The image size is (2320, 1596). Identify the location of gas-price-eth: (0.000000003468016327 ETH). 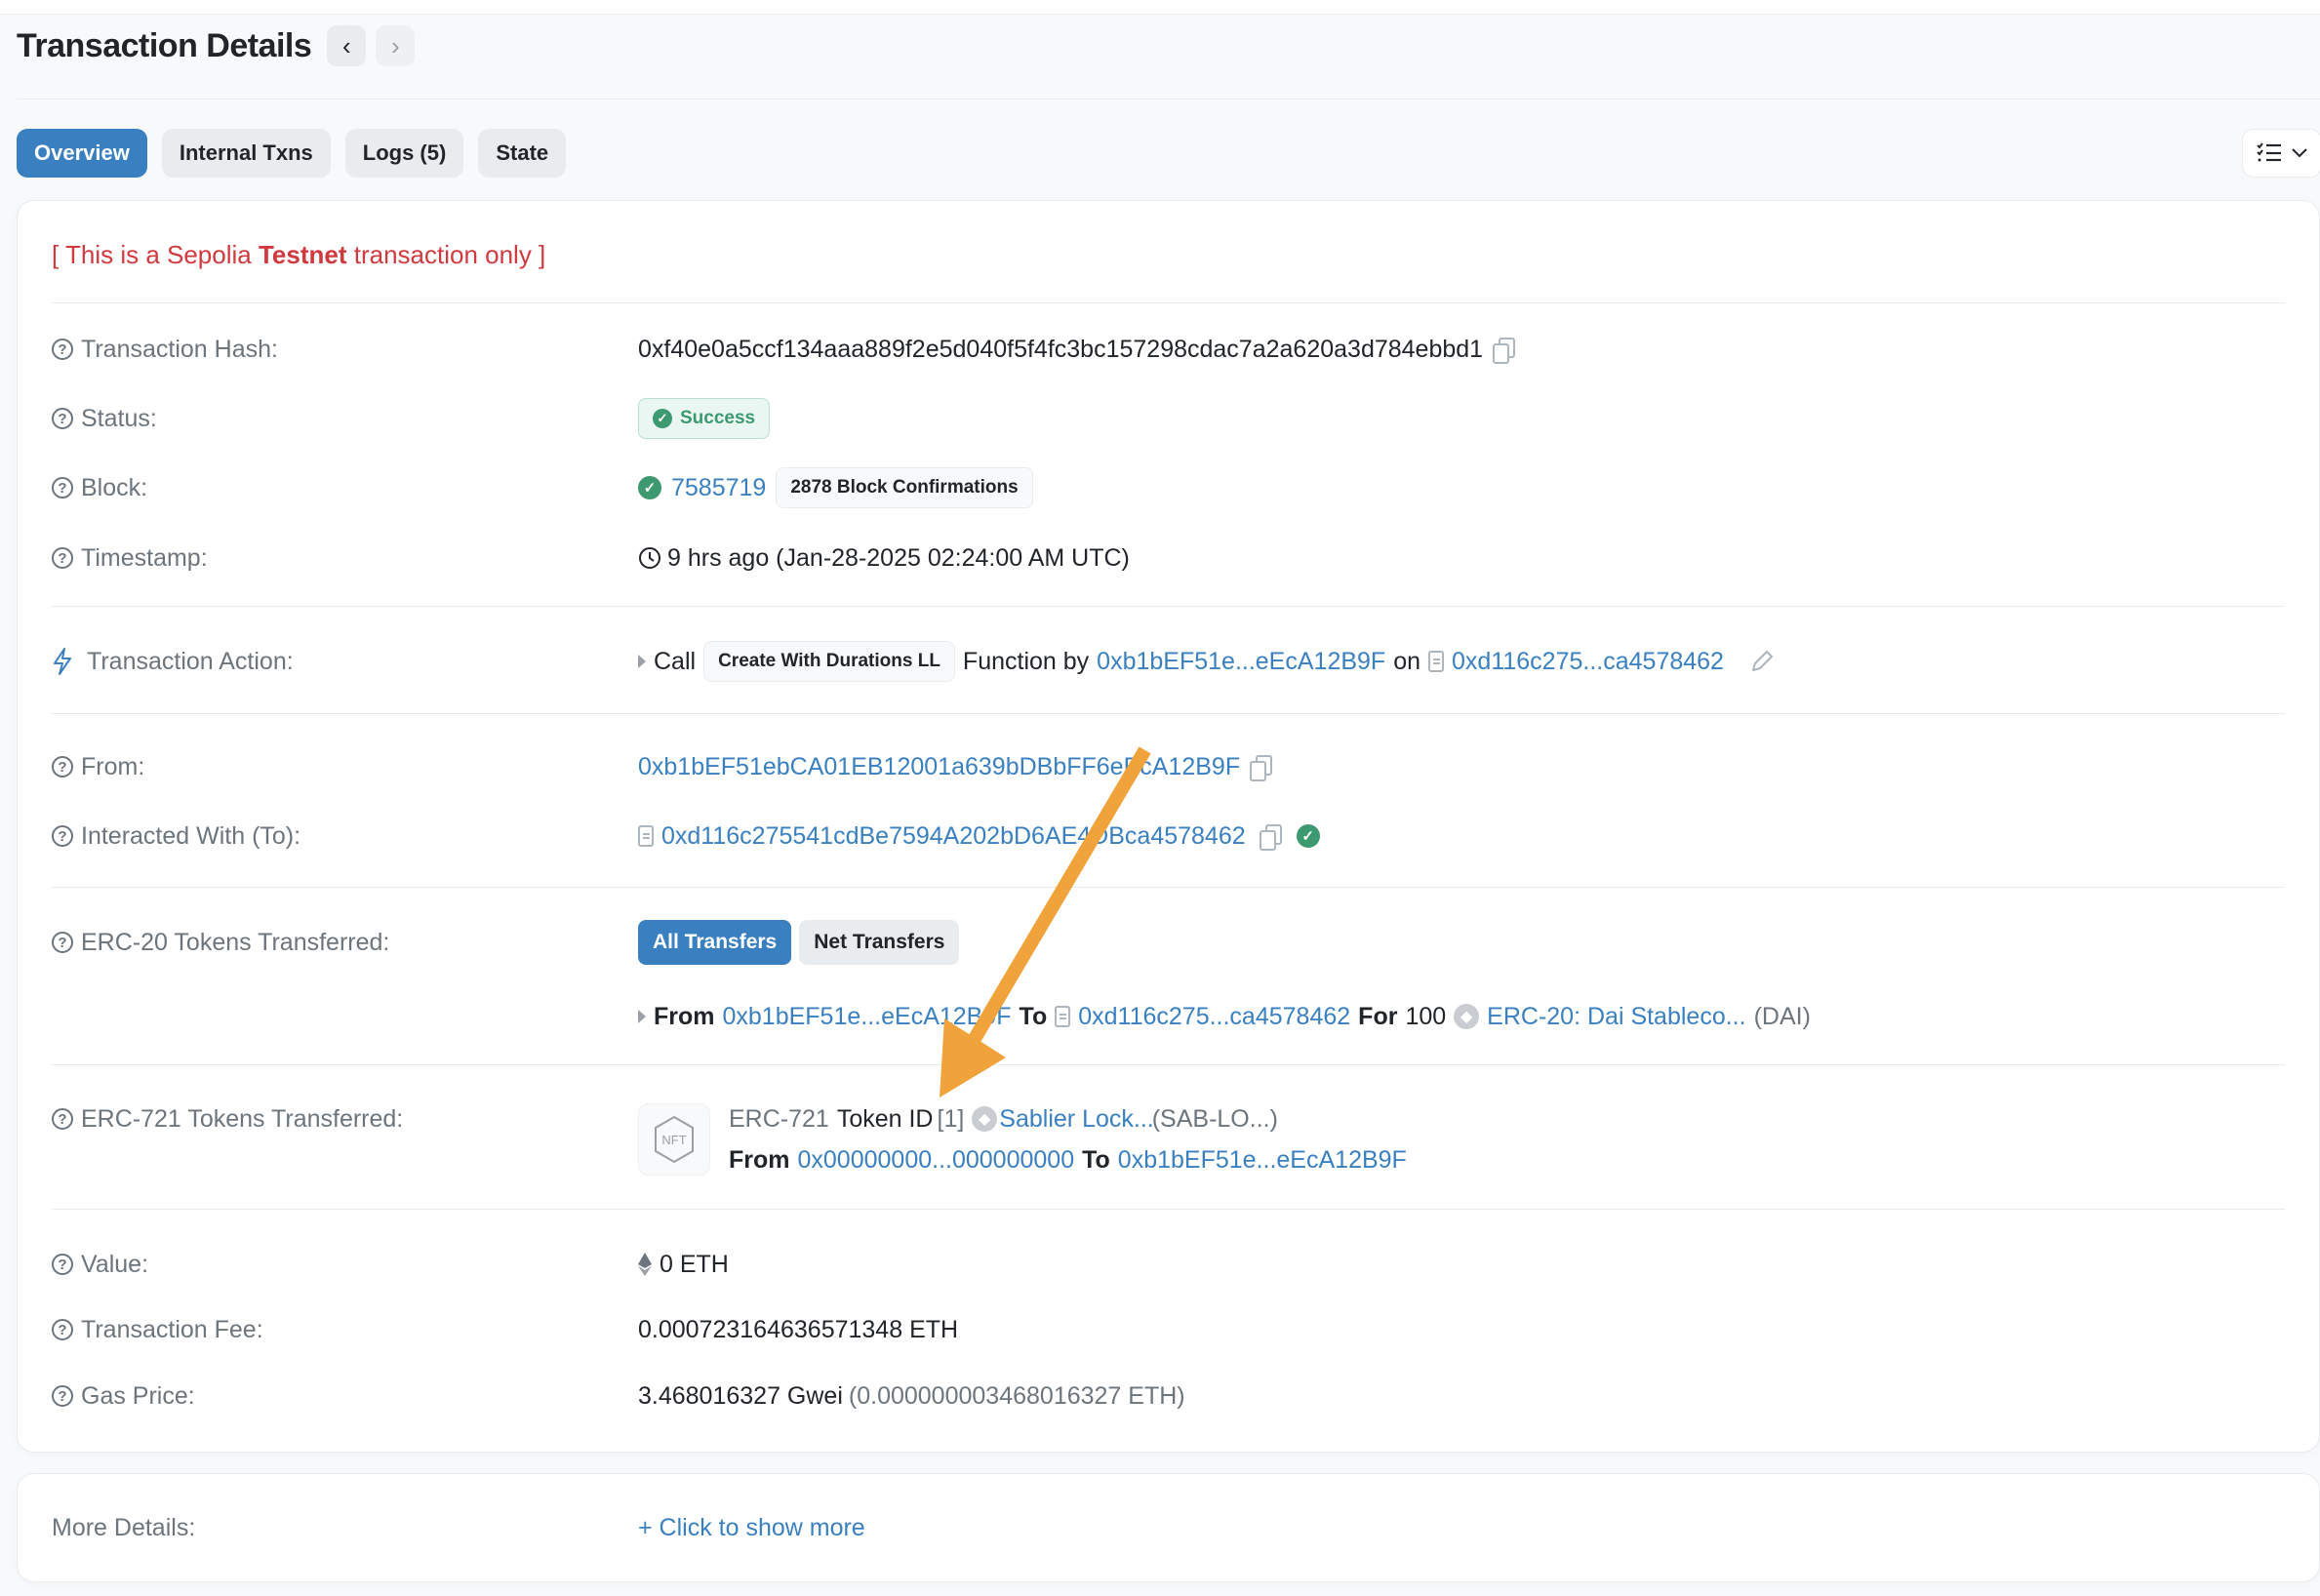
(1016, 1396).